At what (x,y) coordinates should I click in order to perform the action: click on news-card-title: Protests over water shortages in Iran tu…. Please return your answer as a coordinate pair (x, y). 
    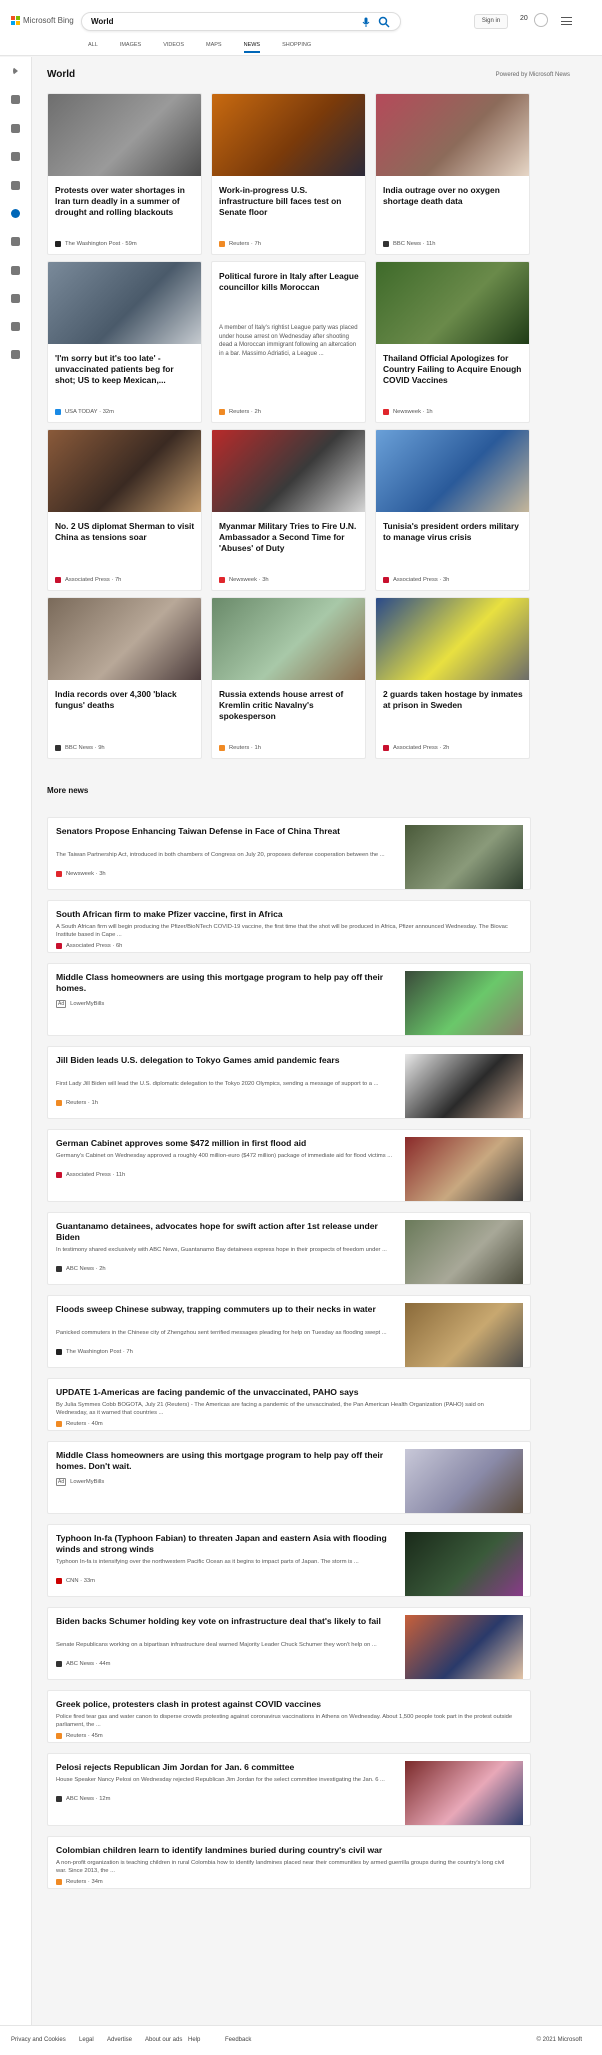
    Looking at the image, I should click on (125, 201).